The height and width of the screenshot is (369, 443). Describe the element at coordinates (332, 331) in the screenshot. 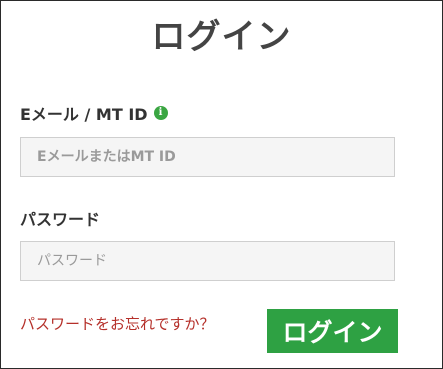

I see `login-button: ログイン` at that location.